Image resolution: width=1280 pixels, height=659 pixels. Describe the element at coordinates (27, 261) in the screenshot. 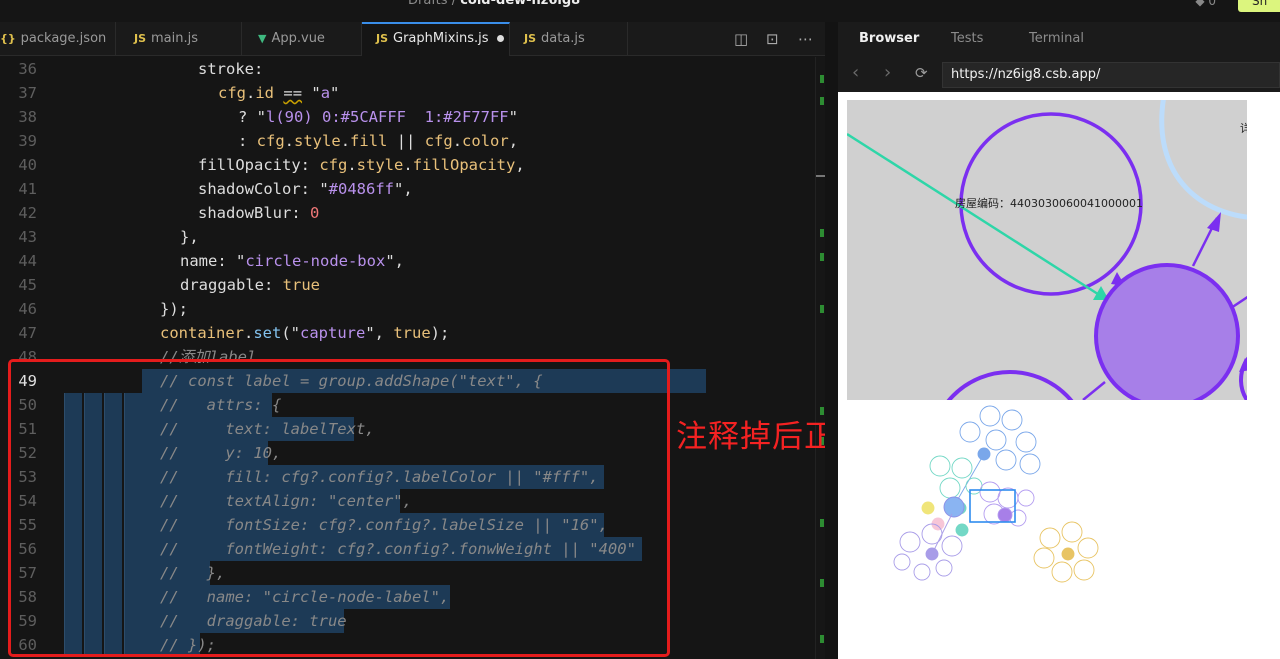

I see `line-number: 44` at that location.